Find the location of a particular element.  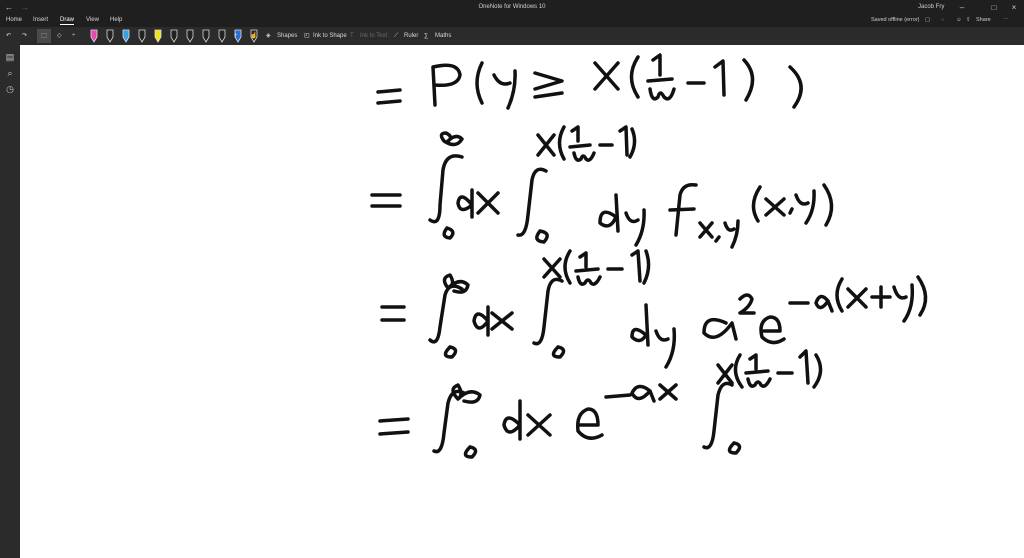

eraser-icon: ◇ is located at coordinates (59, 36).